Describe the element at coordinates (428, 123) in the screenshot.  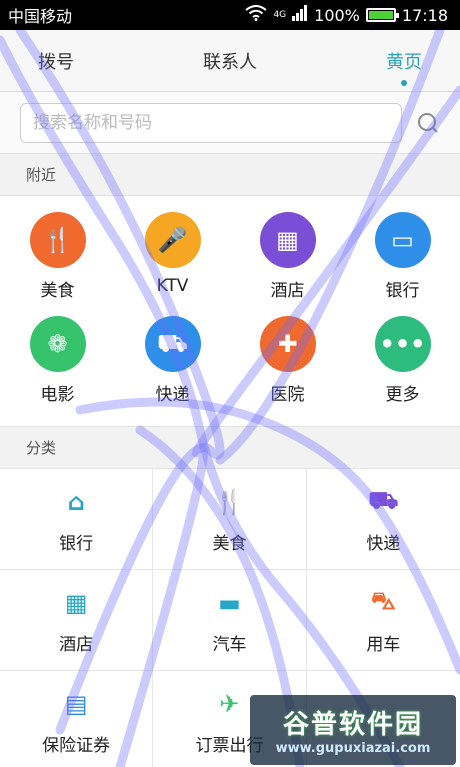
I see `search-icon` at that location.